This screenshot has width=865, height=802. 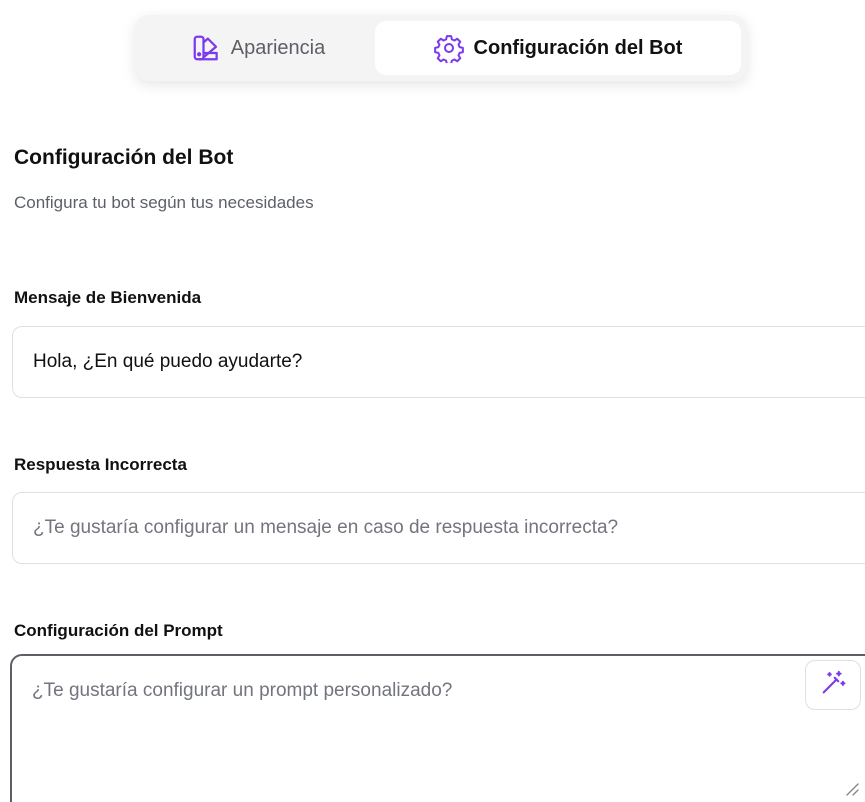 I want to click on tab-appearance-label: Apariencia, so click(x=278, y=47).